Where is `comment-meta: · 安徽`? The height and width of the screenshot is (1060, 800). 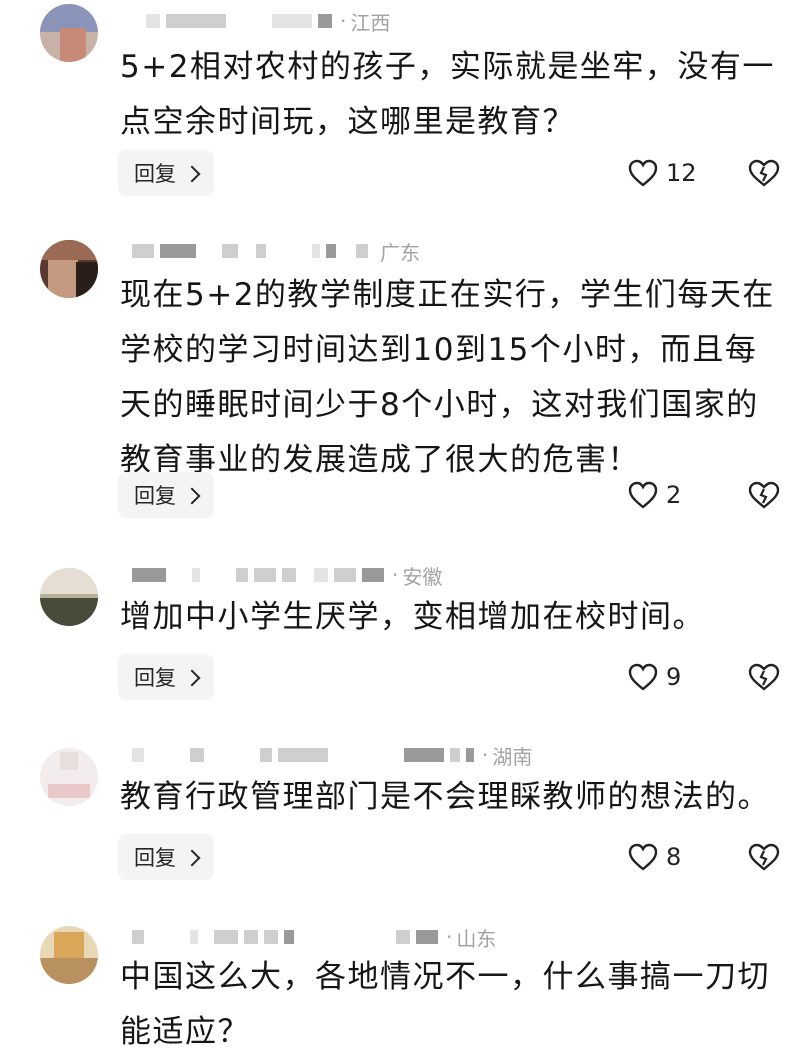 comment-meta: · 安徽 is located at coordinates (282, 575).